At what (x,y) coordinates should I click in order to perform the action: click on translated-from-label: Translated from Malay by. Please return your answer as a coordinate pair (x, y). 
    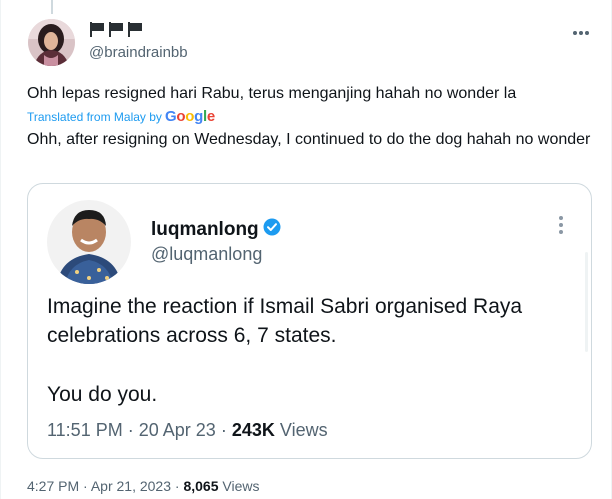
    Looking at the image, I should click on (94, 116).